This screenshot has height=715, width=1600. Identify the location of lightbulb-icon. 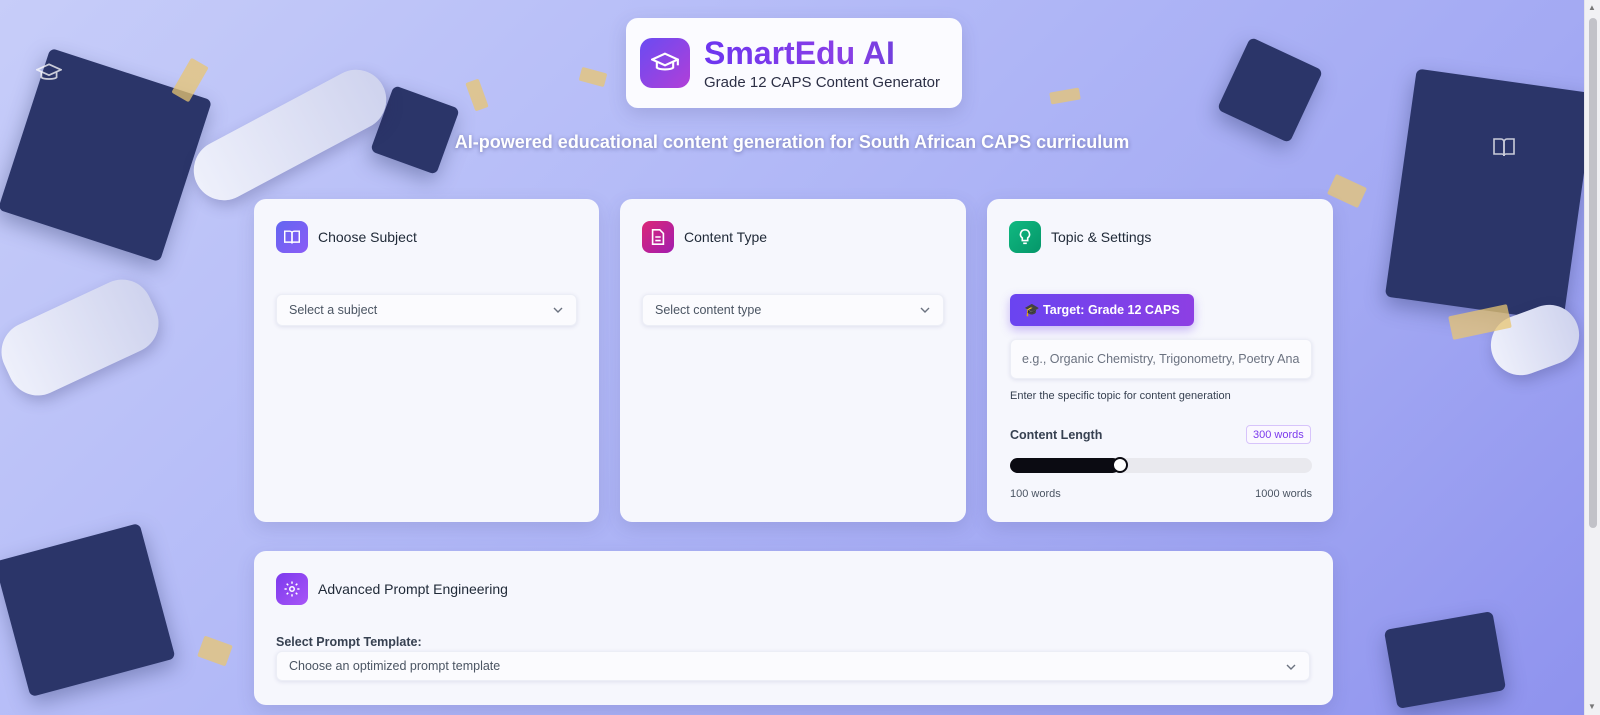
(1025, 237).